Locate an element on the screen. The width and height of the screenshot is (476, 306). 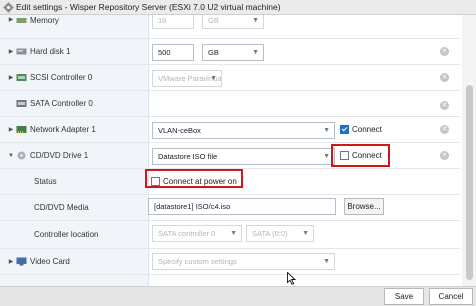
iso-path-input: [datastore1] ISO/c4.iso is located at coordinates (242, 206).